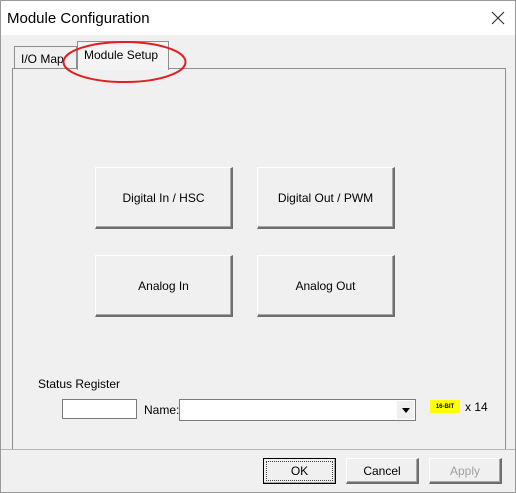  I want to click on button-separator, so click(258, 449).